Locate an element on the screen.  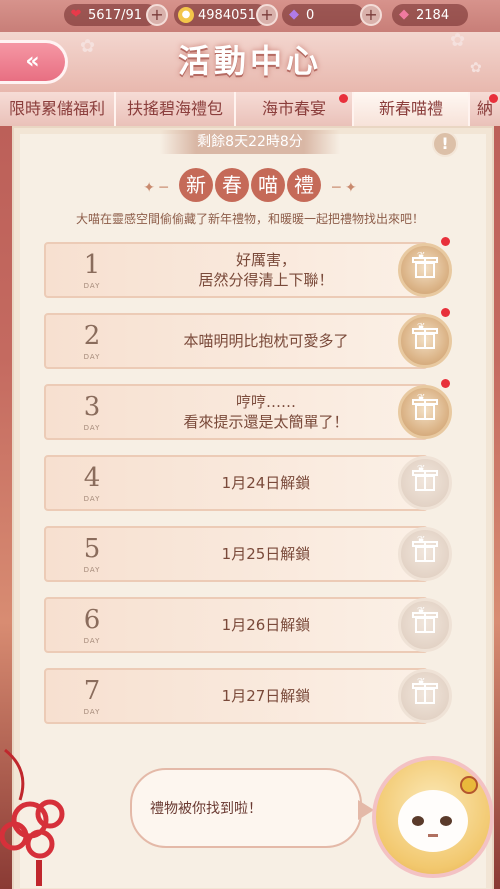
tab-limited-recharge: 限時累儲福利 is located at coordinates (58, 109).